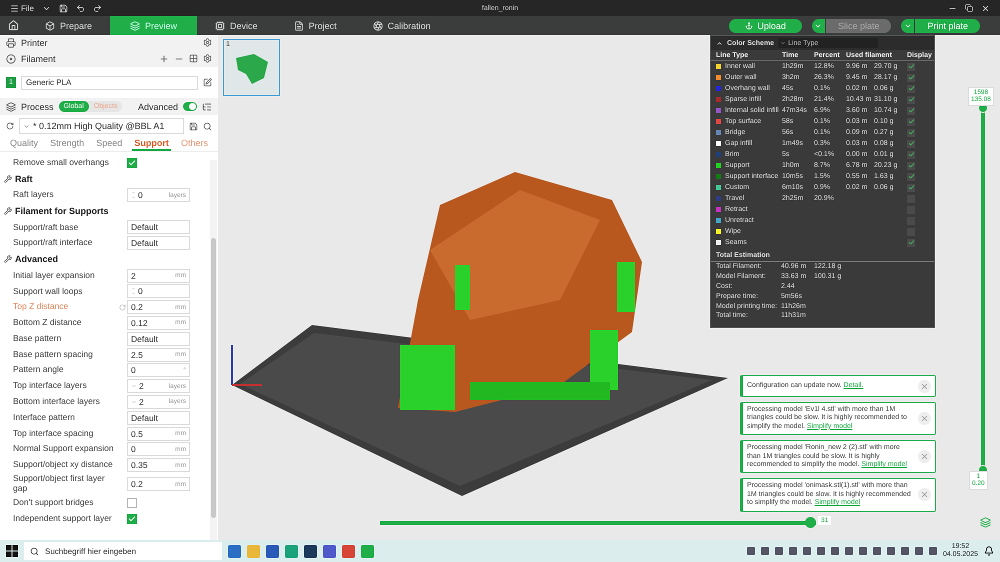  Describe the element at coordinates (67, 144) in the screenshot. I see `settings-tab: Strength` at that location.